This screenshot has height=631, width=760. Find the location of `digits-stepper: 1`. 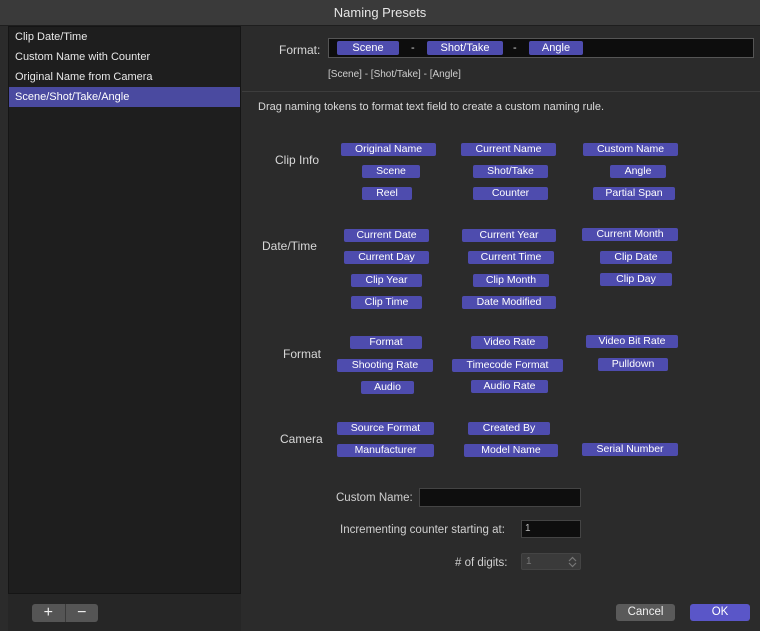

digits-stepper: 1 is located at coordinates (551, 561).